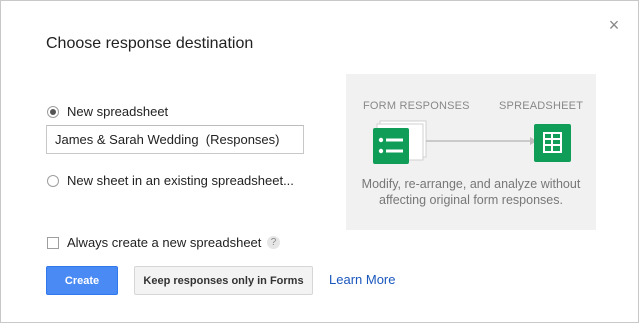 The height and width of the screenshot is (323, 639). What do you see at coordinates (53, 112) in the screenshot?
I see `new-spreadsheet-radio` at bounding box center [53, 112].